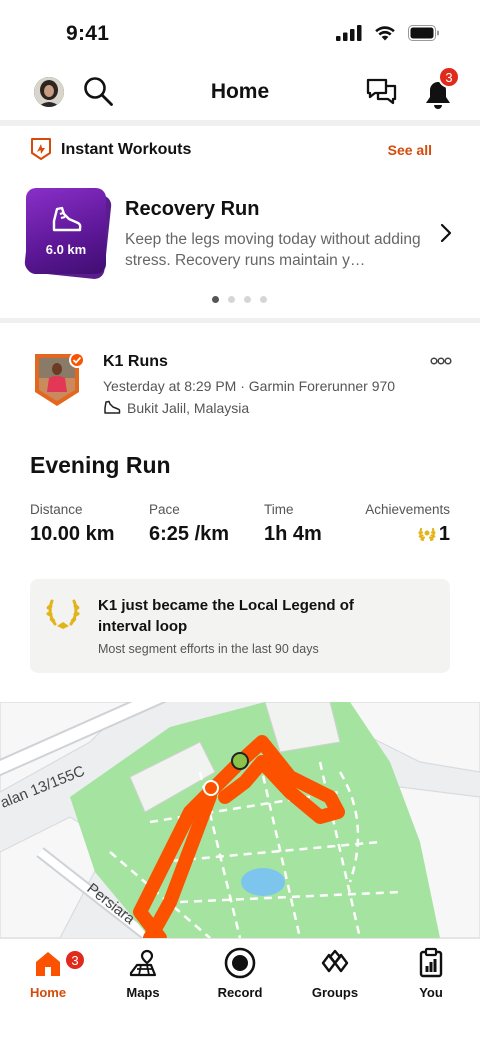 The width and height of the screenshot is (480, 1039). I want to click on tab-maps: Maps, so click(143, 972).